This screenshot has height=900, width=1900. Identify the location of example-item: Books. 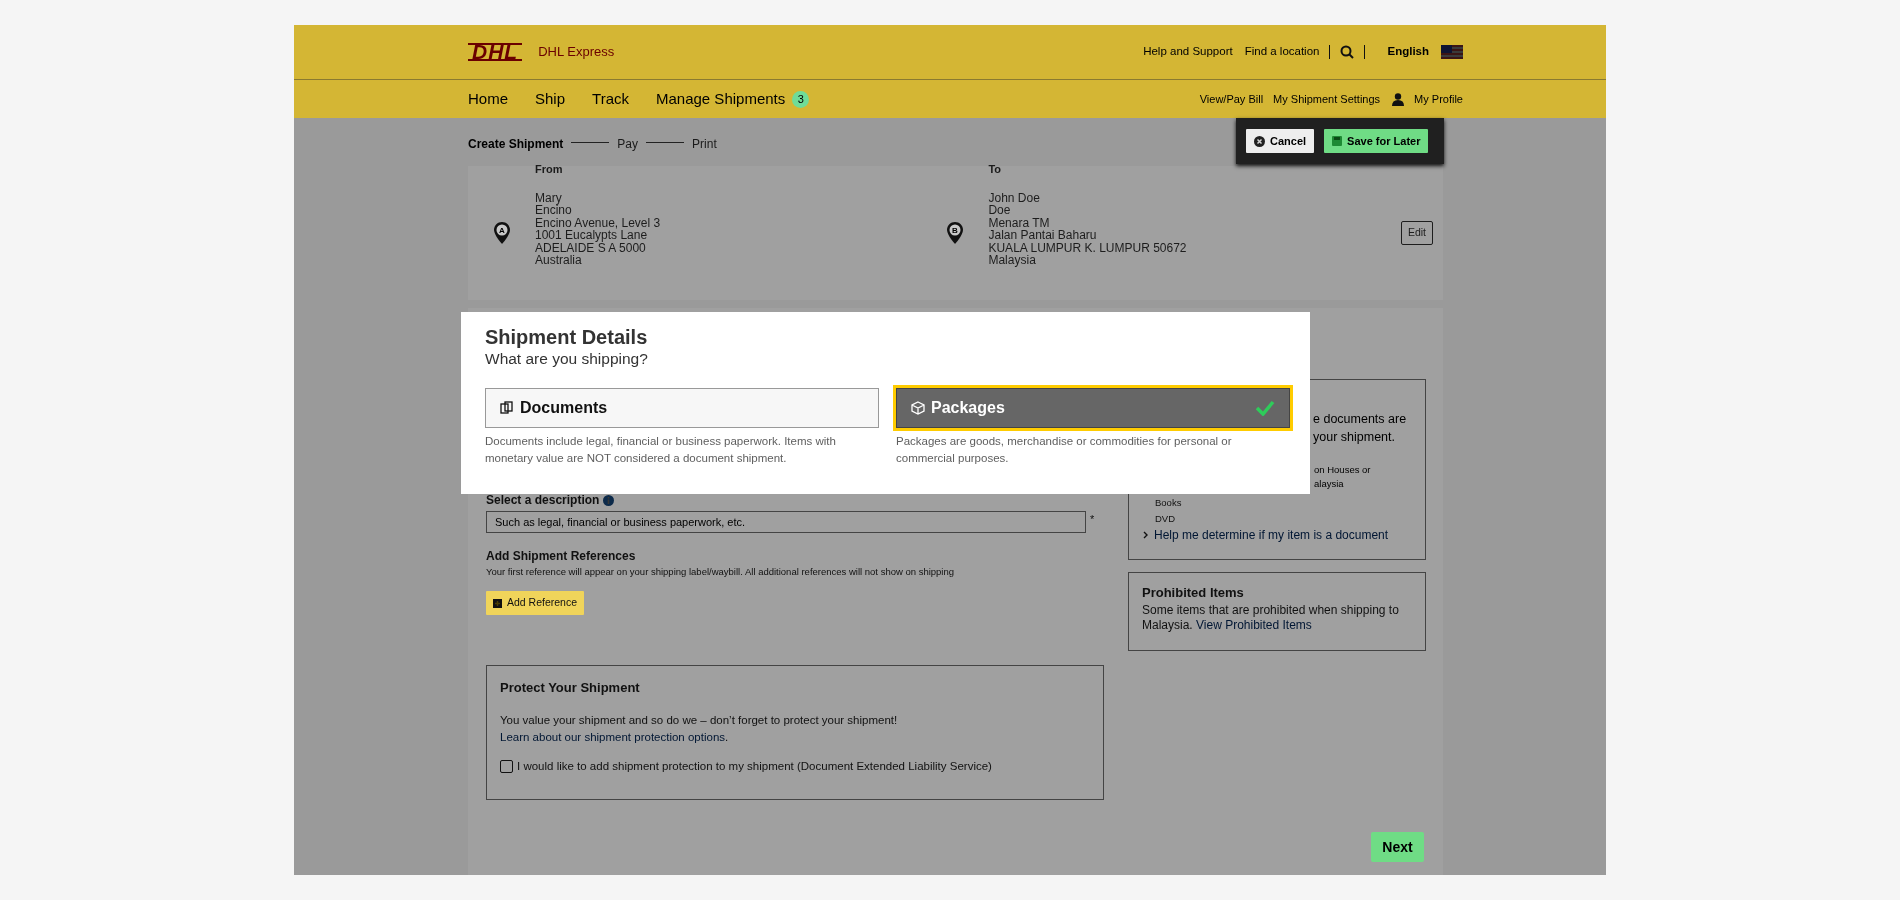
(1168, 503).